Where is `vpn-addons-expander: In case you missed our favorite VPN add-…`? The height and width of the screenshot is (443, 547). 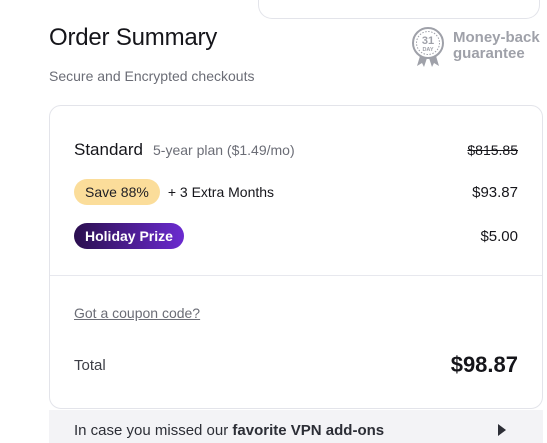 vpn-addons-expander: In case you missed our favorite VPN add-… is located at coordinates (296, 426).